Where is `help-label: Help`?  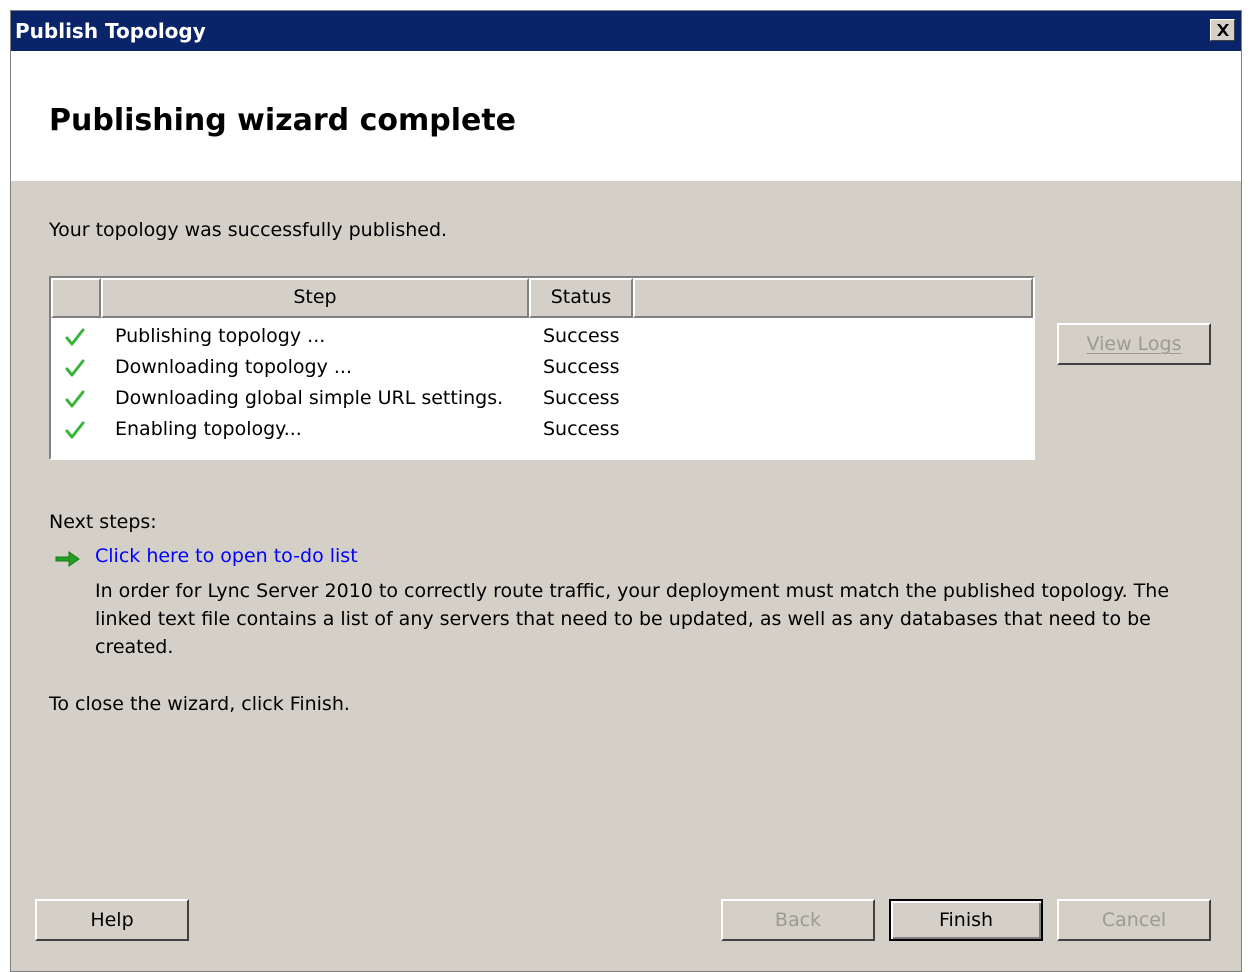
help-label: Help is located at coordinates (112, 920).